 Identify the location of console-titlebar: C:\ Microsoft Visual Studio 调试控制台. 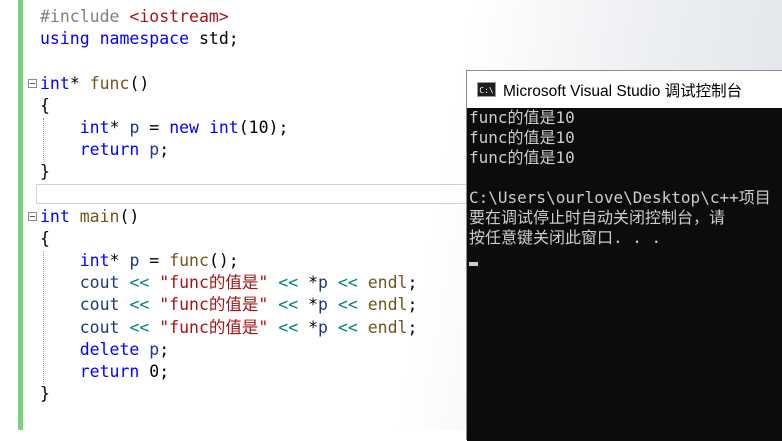
(624, 89).